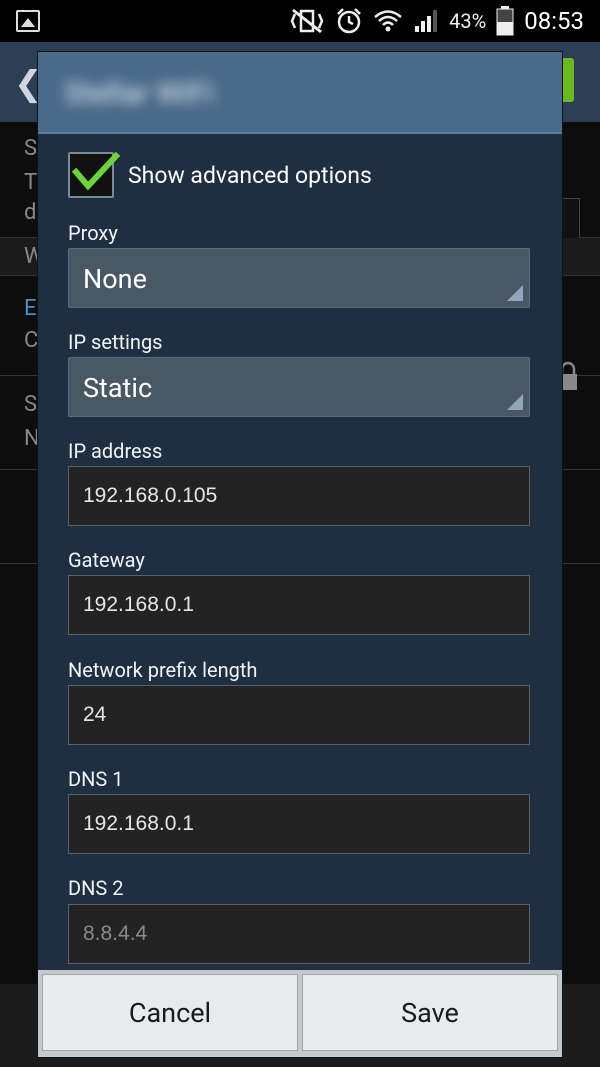 This screenshot has height=1067, width=600. I want to click on dns2-placeholder: 8.8.4.4, so click(115, 933).